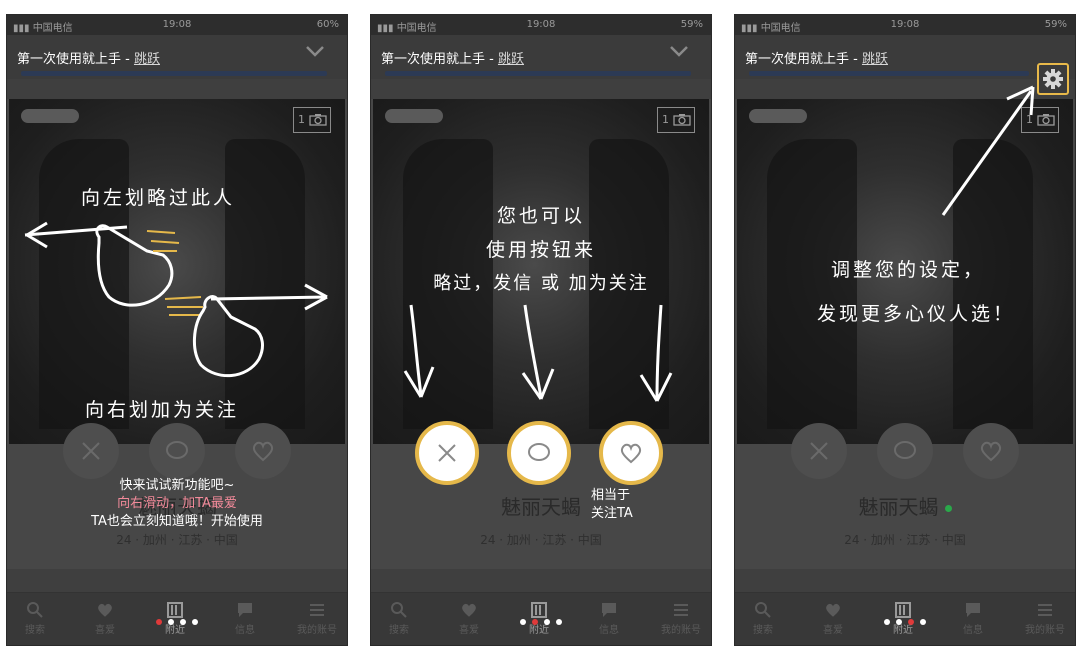 Image resolution: width=1080 pixels, height=658 pixels. I want to click on start-using-link: TA也会立刻知道哦！开始使用, so click(177, 522).